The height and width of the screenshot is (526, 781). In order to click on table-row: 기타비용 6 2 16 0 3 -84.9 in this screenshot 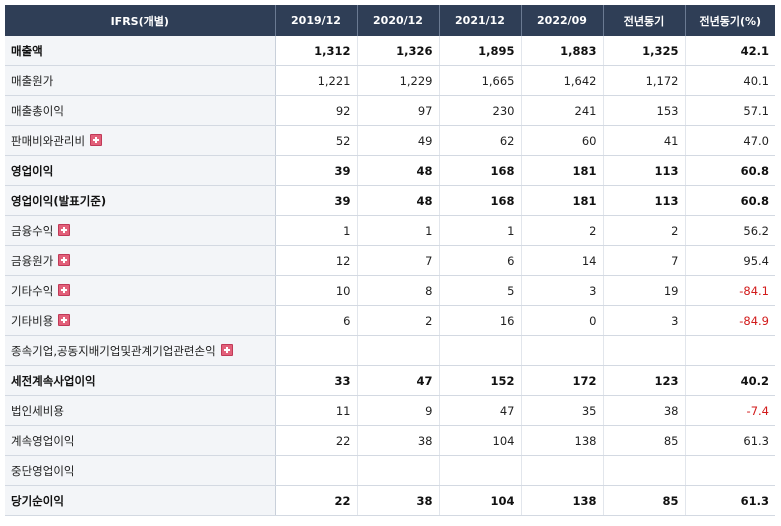, I will do `click(390, 320)`.